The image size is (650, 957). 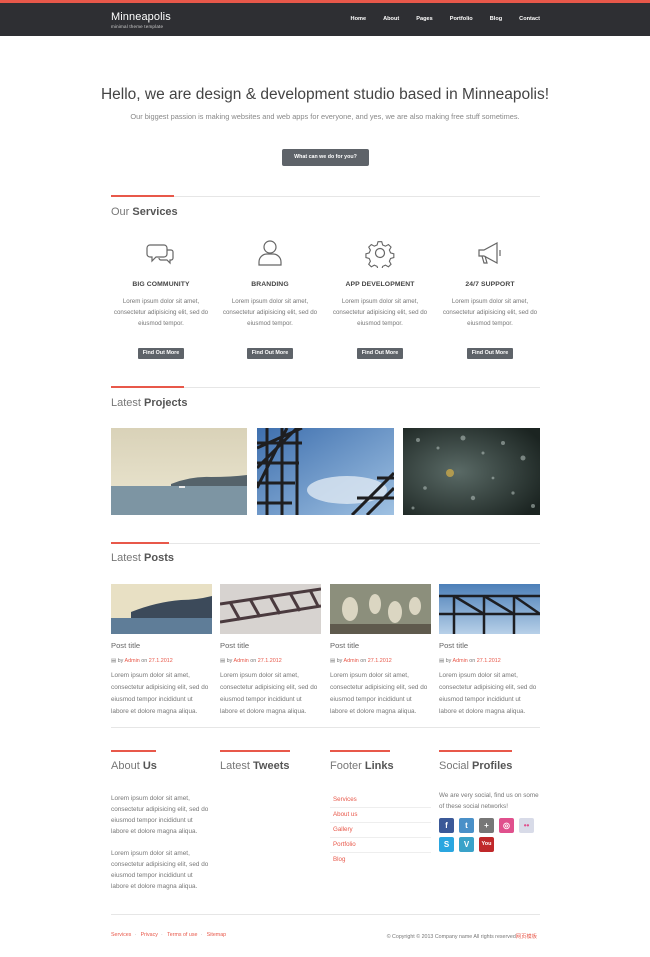 I want to click on tweets-column: Latest Tweets, so click(x=270, y=766).